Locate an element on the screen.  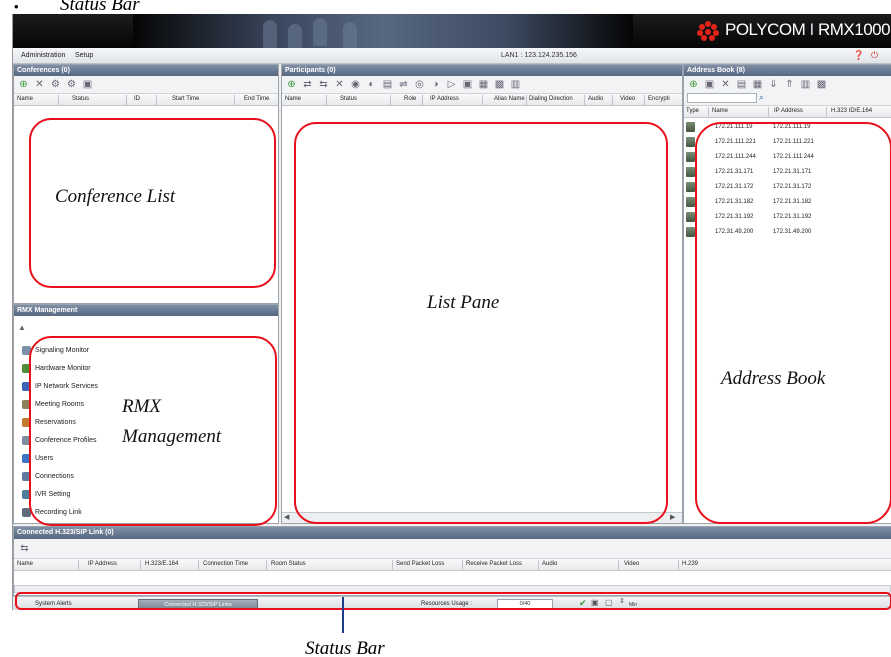
column-header: ID is located at coordinates (137, 99).